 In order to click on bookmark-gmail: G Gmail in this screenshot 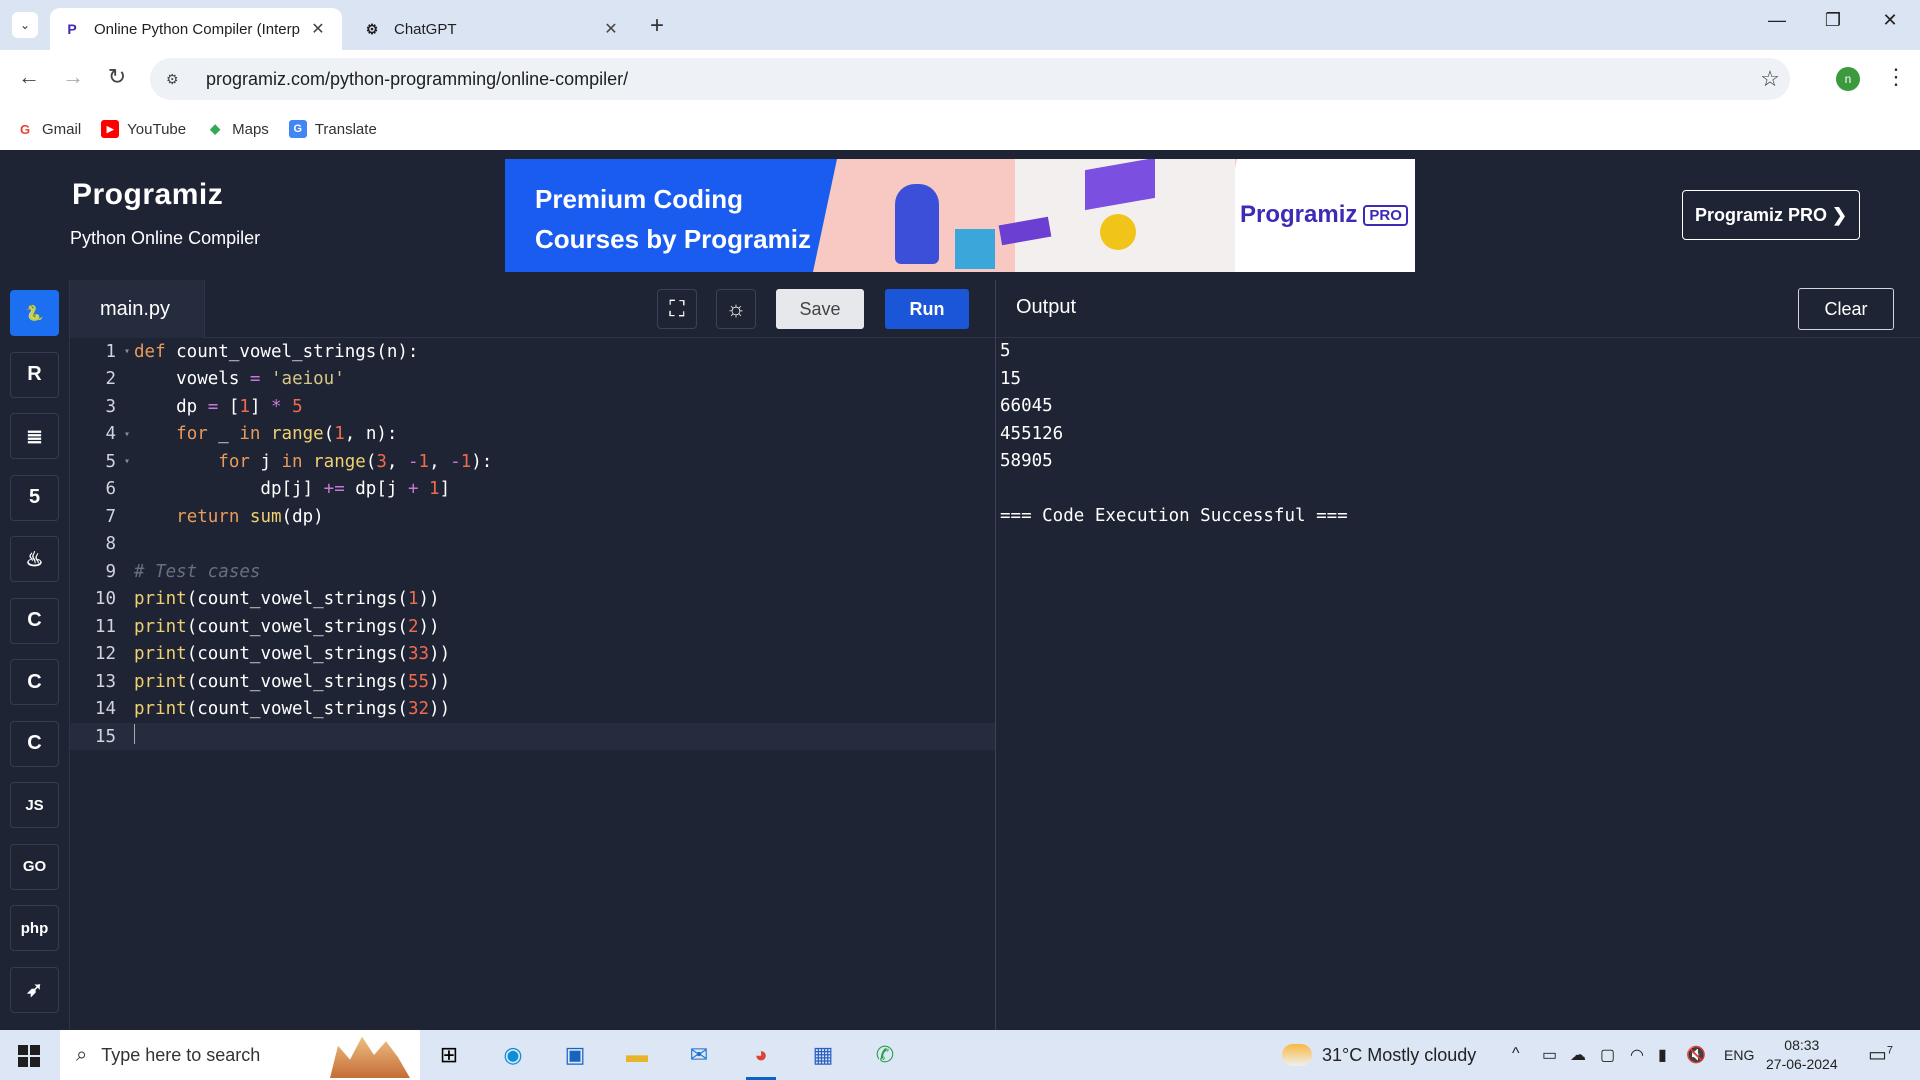, I will do `click(48, 129)`.